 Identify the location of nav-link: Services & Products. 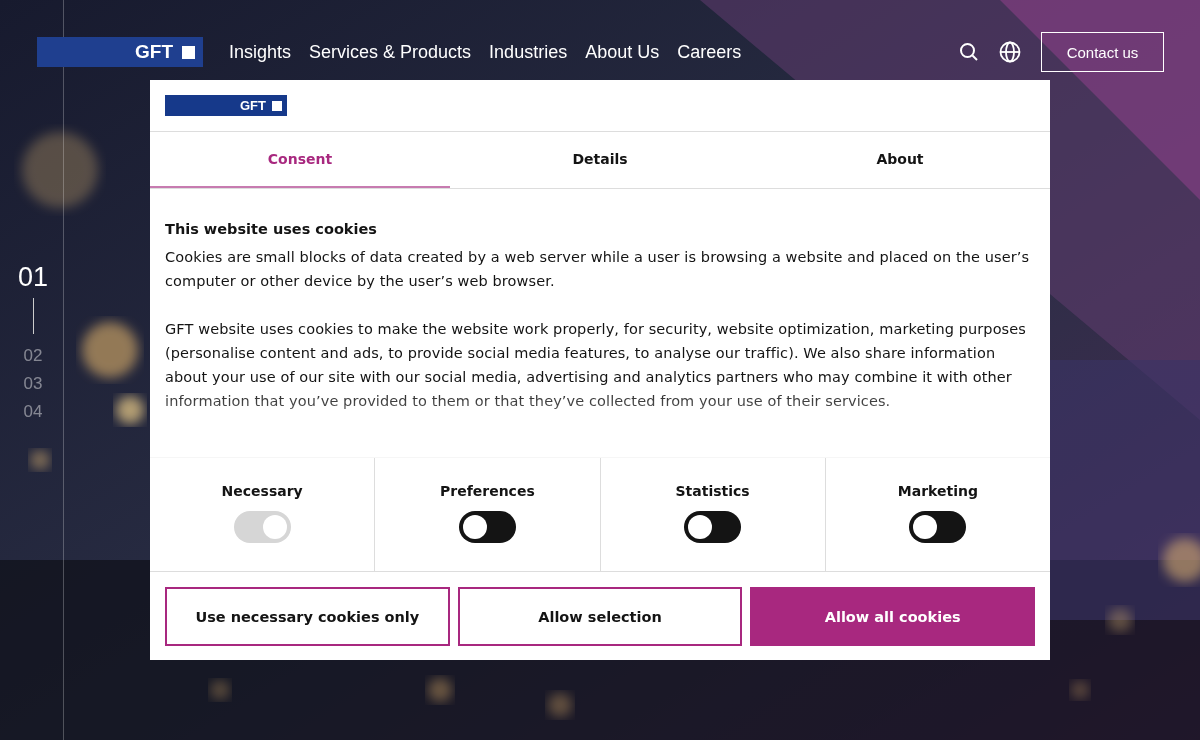
(390, 52).